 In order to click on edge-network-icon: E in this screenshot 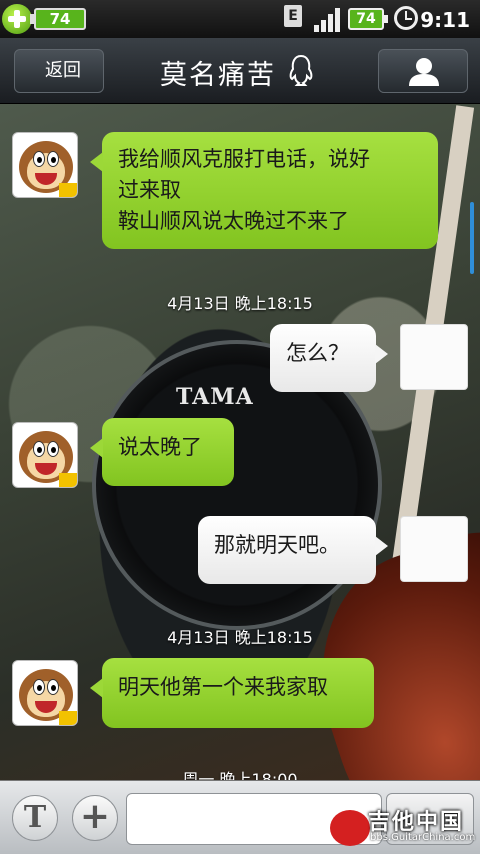, I will do `click(293, 16)`.